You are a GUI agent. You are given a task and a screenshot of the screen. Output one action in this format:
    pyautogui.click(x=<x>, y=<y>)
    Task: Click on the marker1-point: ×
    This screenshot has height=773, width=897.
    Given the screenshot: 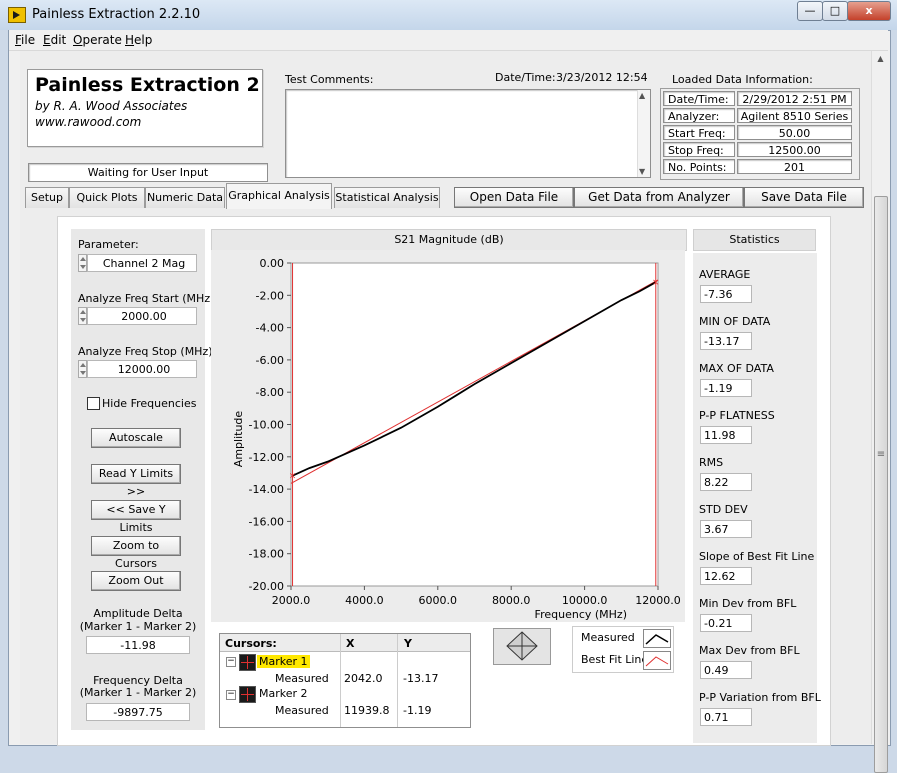 What is the action you would take?
    pyautogui.click(x=293, y=477)
    